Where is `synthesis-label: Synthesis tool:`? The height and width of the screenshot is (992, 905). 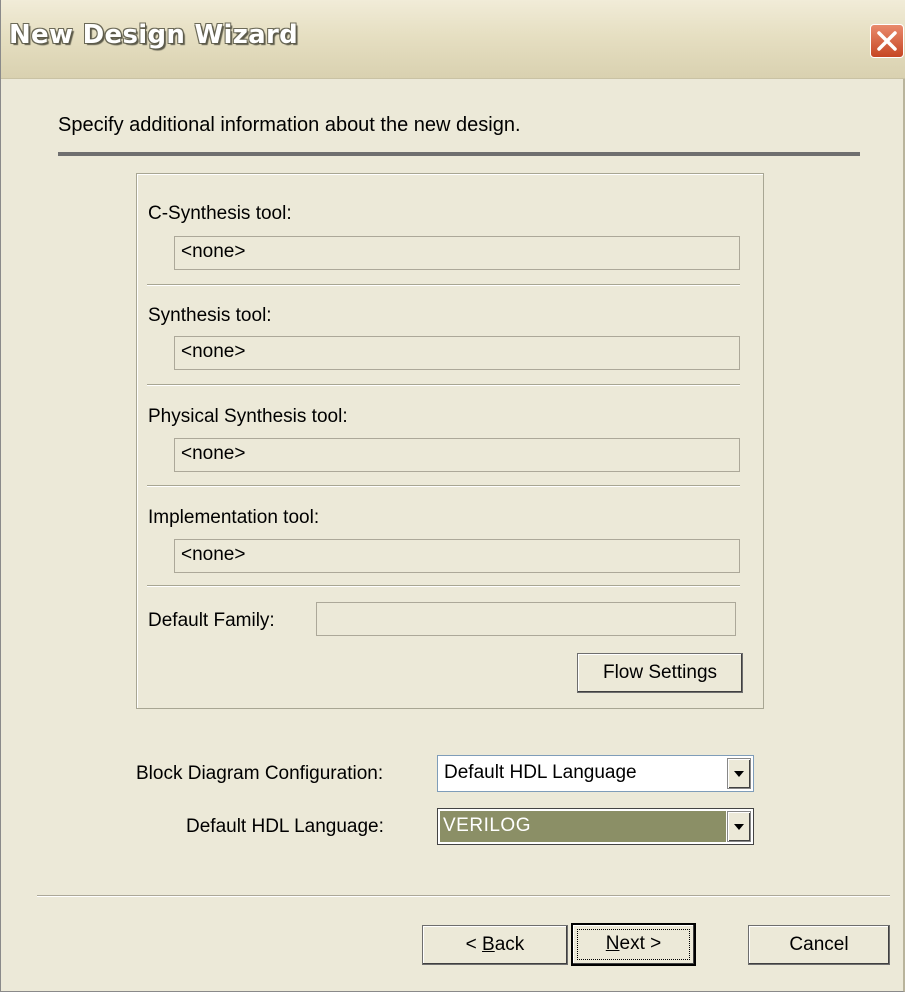 synthesis-label: Synthesis tool: is located at coordinates (210, 315).